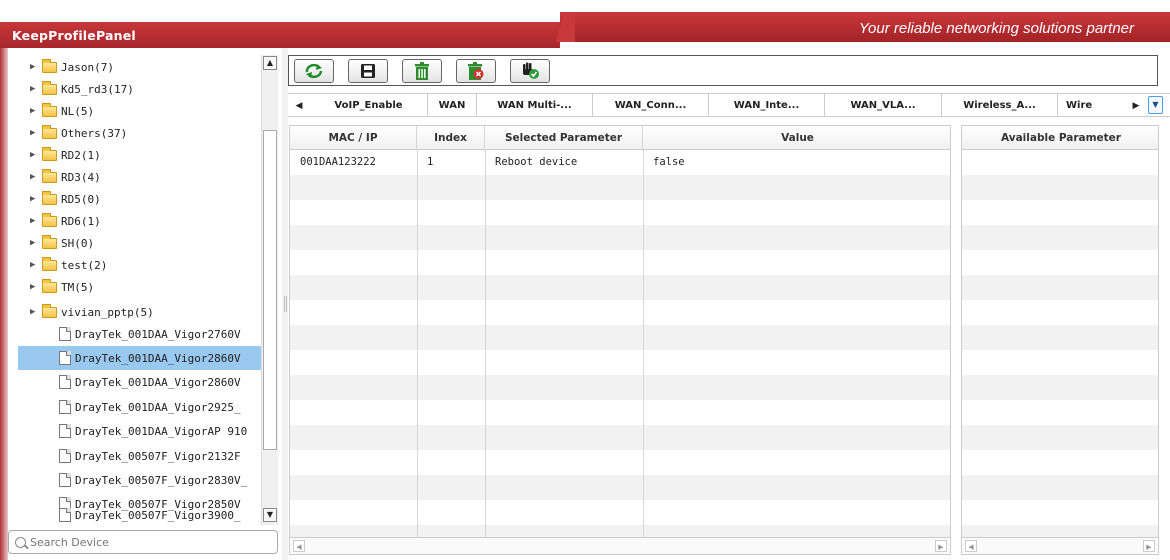  I want to click on tab-menu-dropdown-icon: ▼, so click(1155, 105).